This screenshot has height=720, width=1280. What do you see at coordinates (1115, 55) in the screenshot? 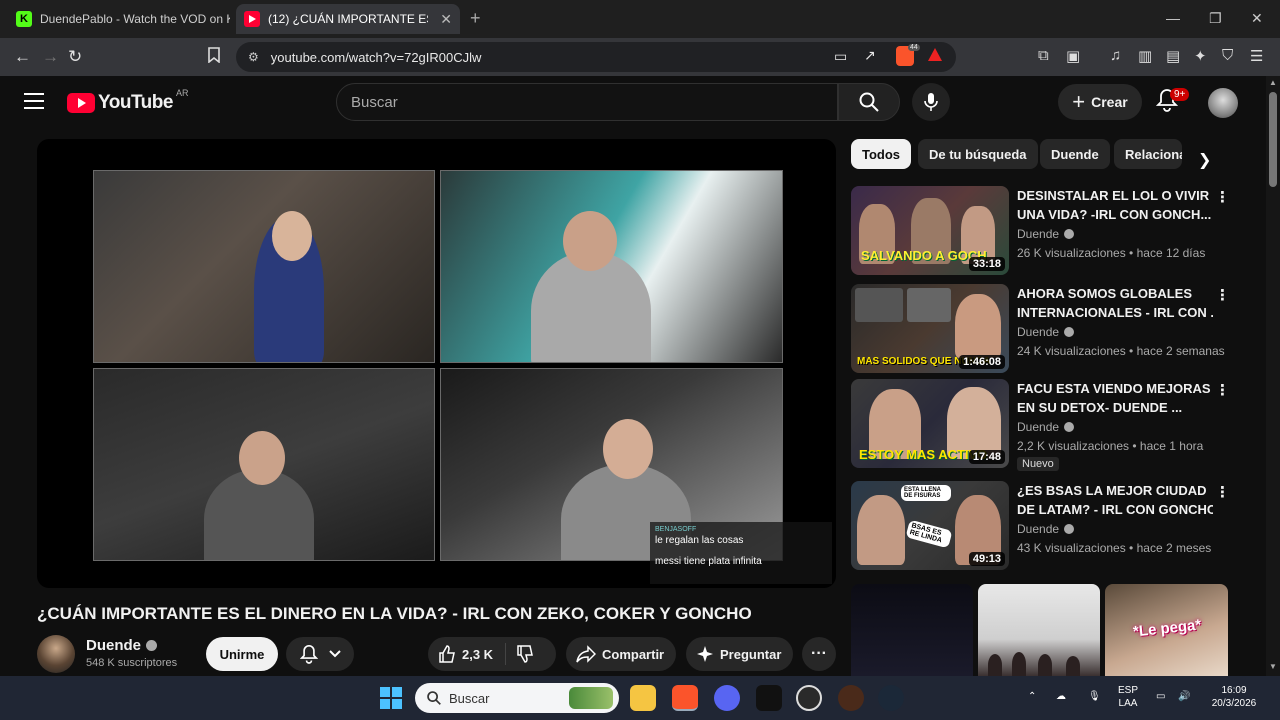
I see `media-icon: ♫` at bounding box center [1115, 55].